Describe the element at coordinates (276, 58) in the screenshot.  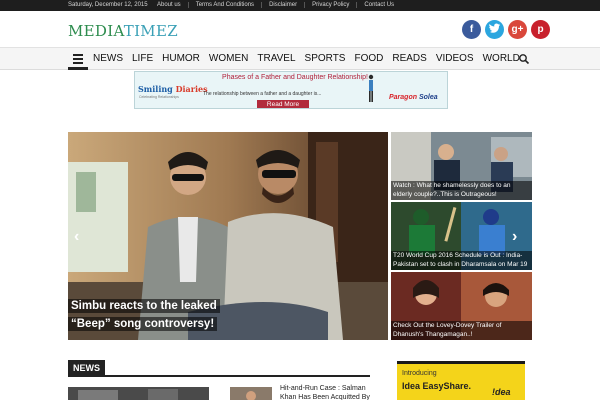
I see `nav-item-travel: TRAVEL` at that location.